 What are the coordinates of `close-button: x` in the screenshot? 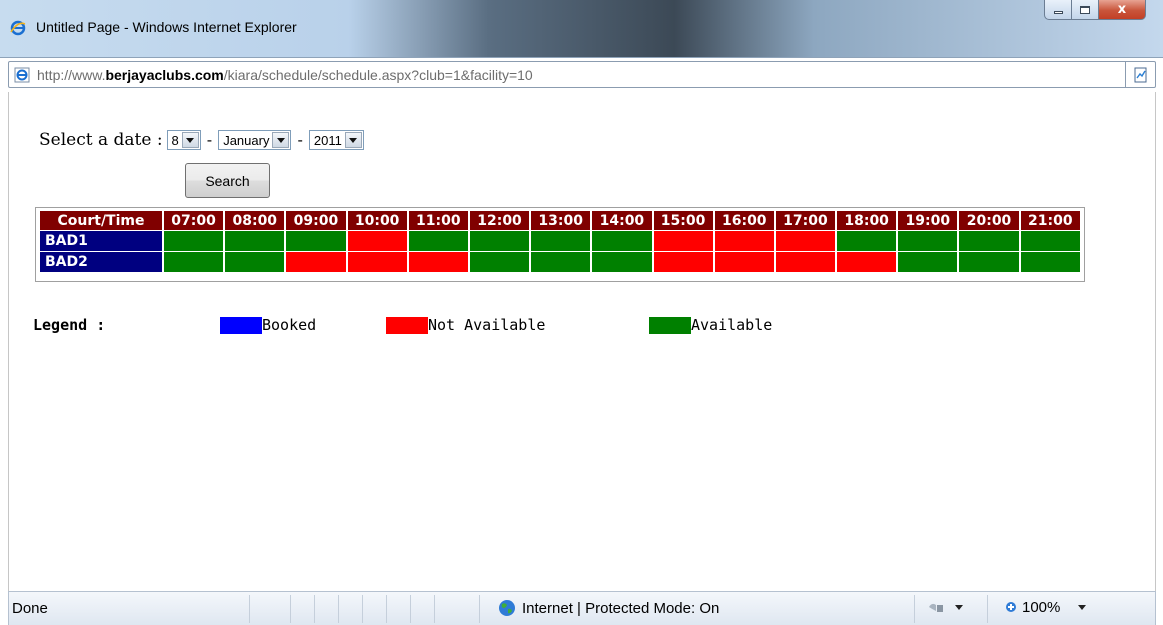 It's located at (1122, 10).